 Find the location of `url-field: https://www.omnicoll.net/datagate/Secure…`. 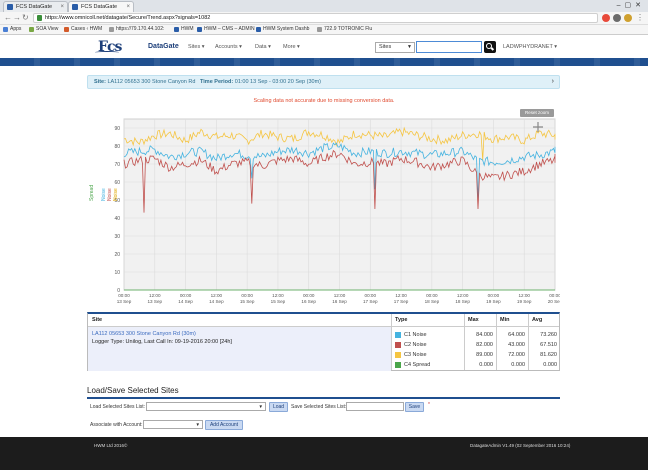

url-field: https://www.omnicoll.net/datagate/Secure… is located at coordinates (315, 18).